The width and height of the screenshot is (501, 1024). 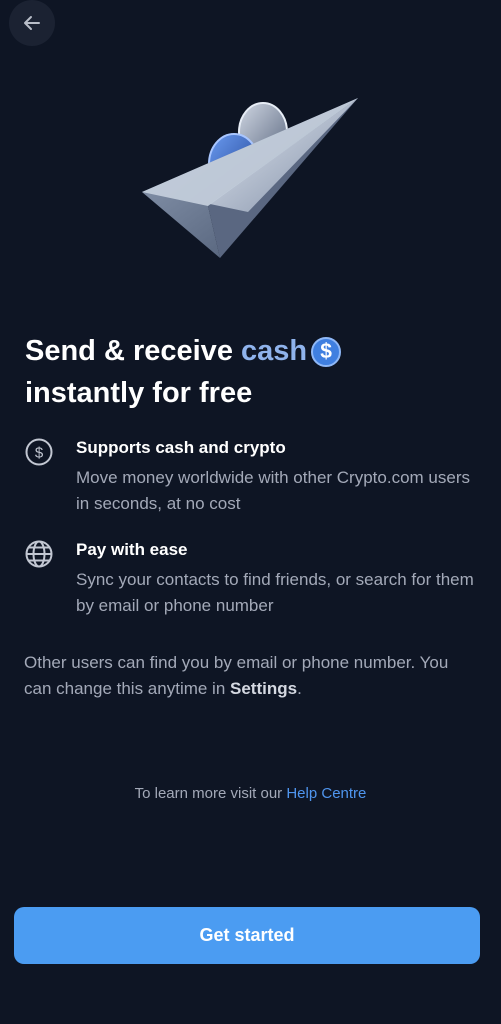 What do you see at coordinates (210, 793) in the screenshot?
I see `help-prefix: To learn more visit our` at bounding box center [210, 793].